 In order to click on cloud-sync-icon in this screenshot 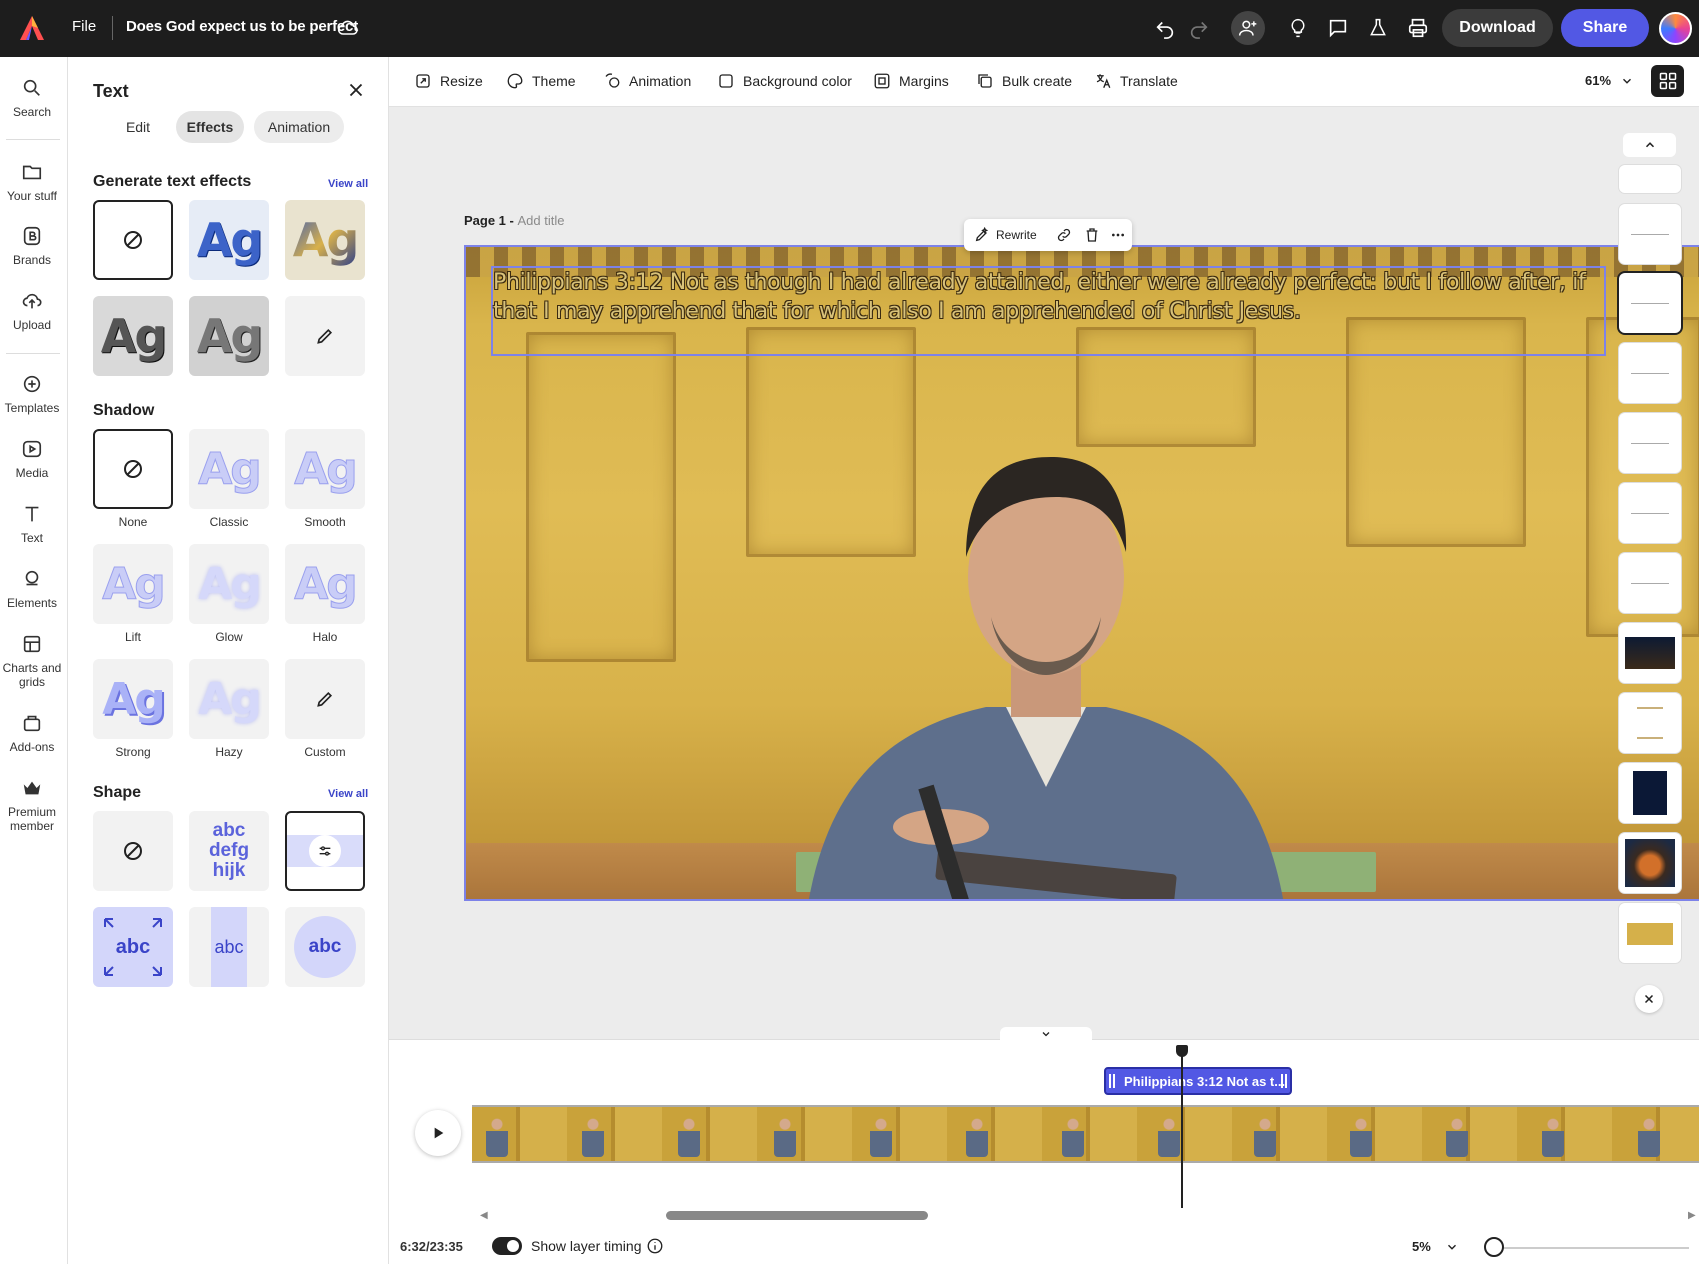, I will do `click(348, 28)`.